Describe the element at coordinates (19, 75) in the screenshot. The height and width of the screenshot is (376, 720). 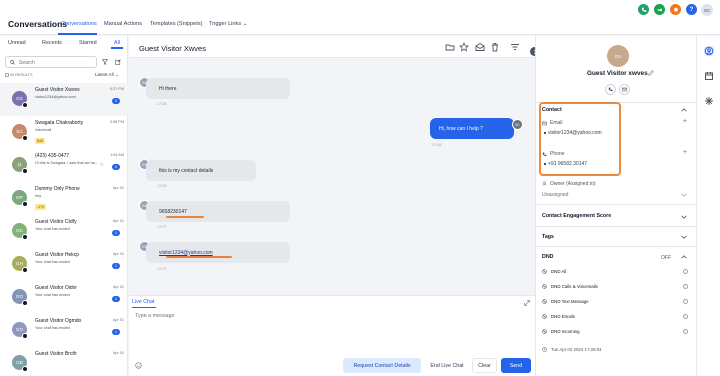
I see `results-count: 49 RESULTS` at that location.